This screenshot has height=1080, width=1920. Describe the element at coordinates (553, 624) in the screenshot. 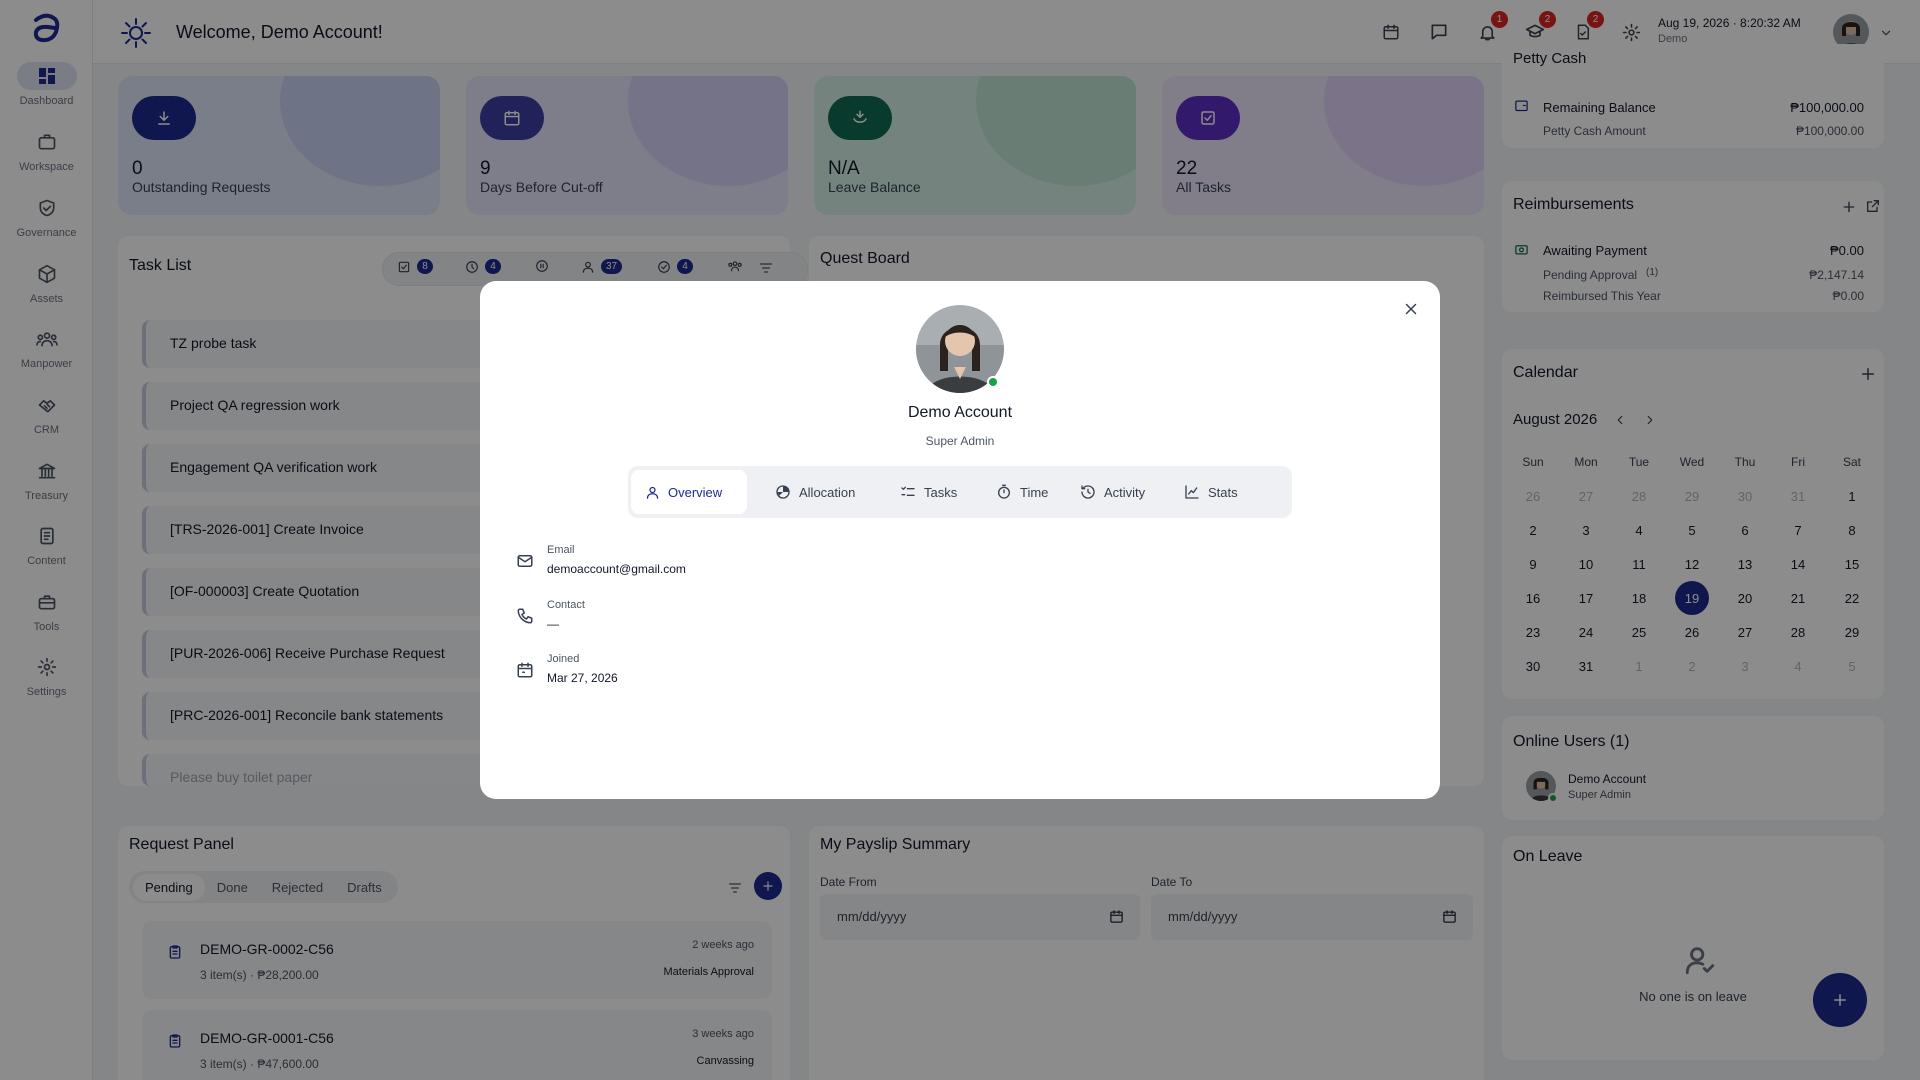

I see `contact-value: —` at that location.